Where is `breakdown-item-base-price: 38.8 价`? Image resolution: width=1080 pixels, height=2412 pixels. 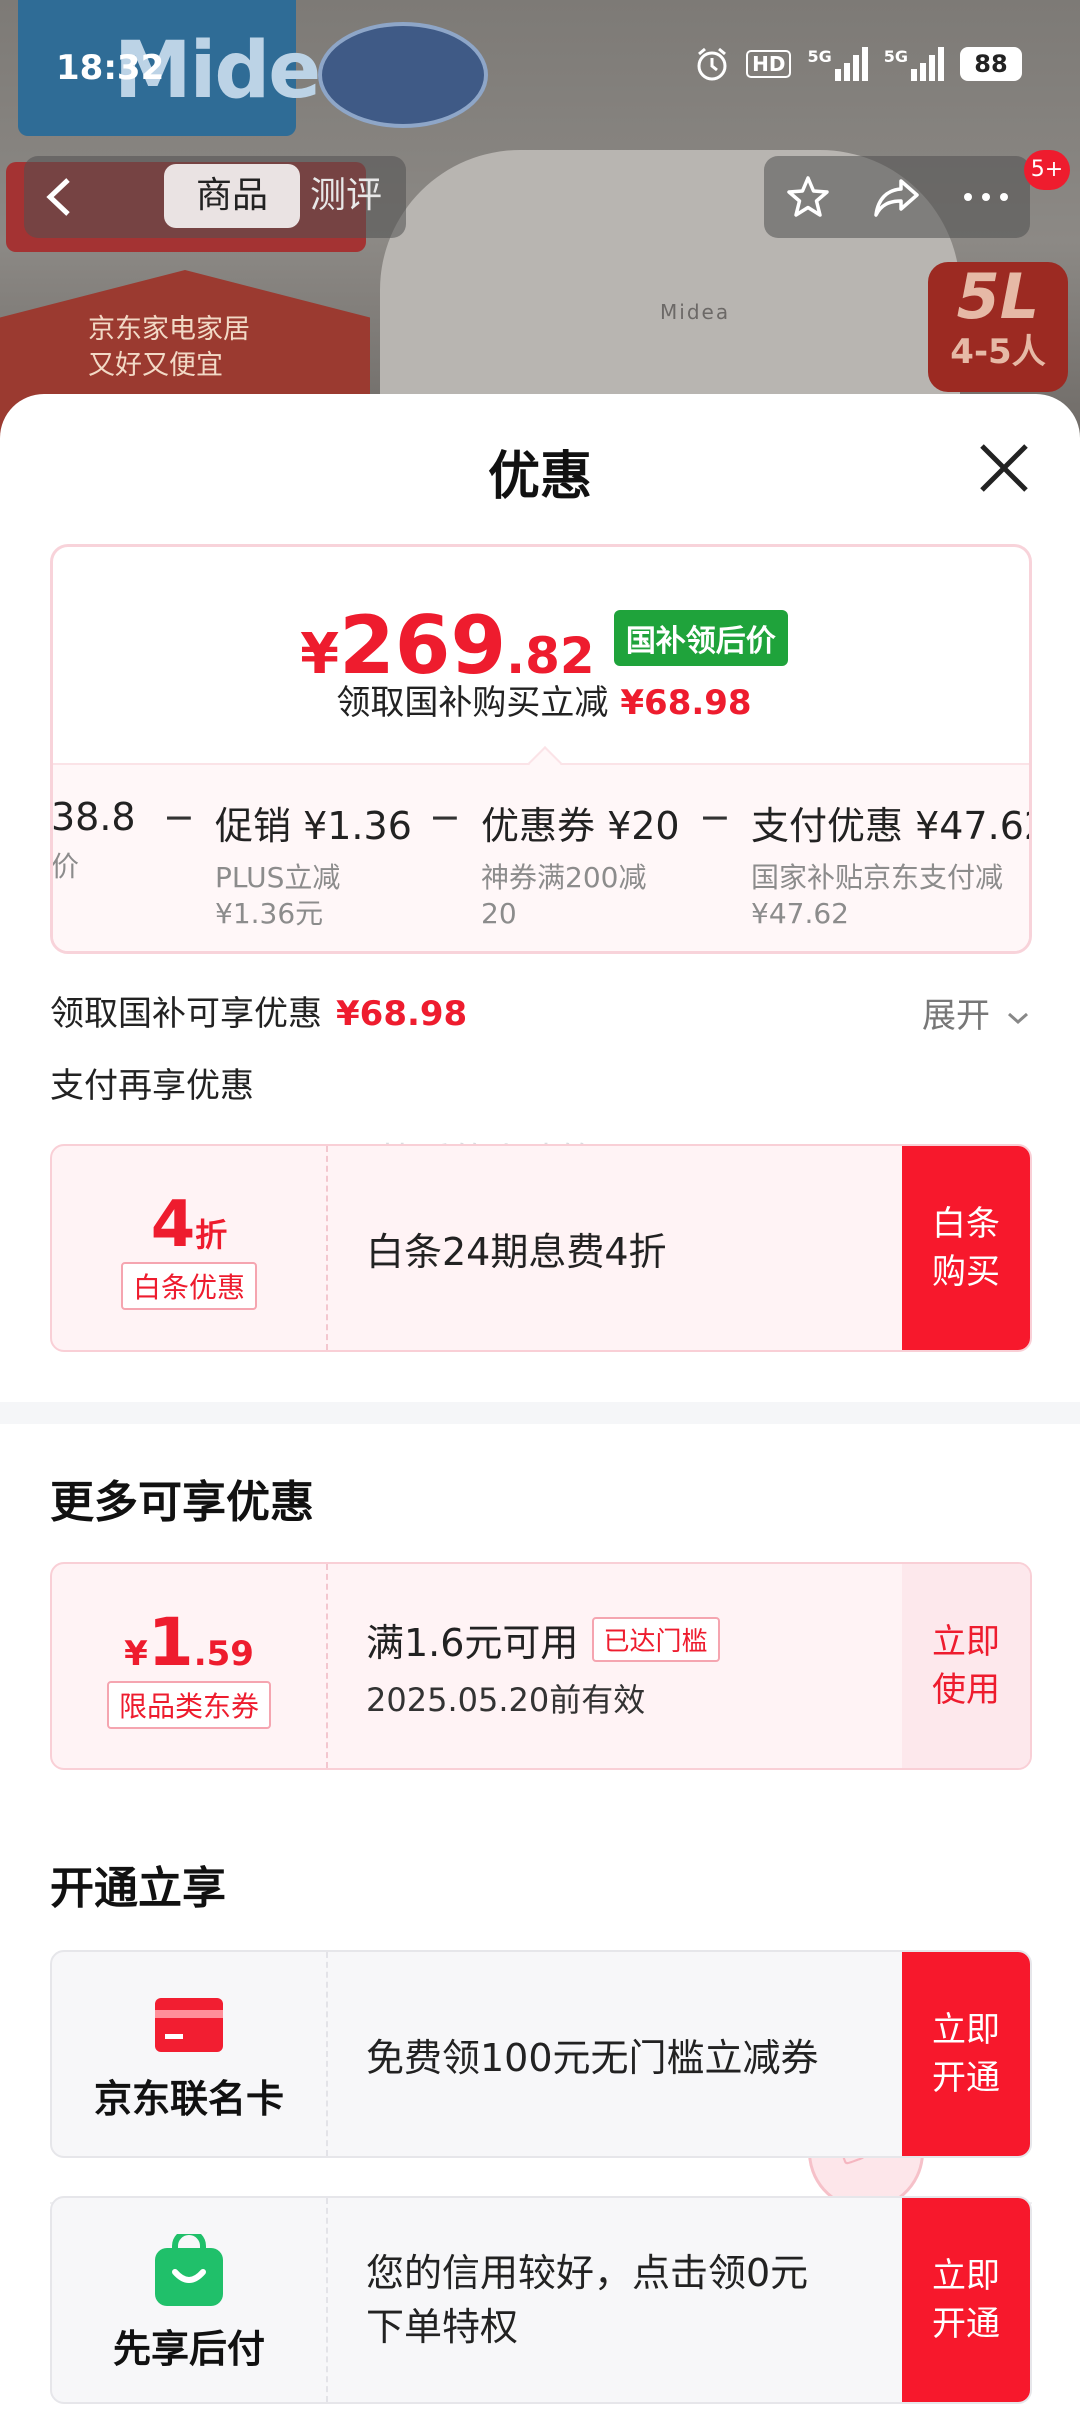
breakdown-item-base-price: 38.8 价 is located at coordinates (93, 839).